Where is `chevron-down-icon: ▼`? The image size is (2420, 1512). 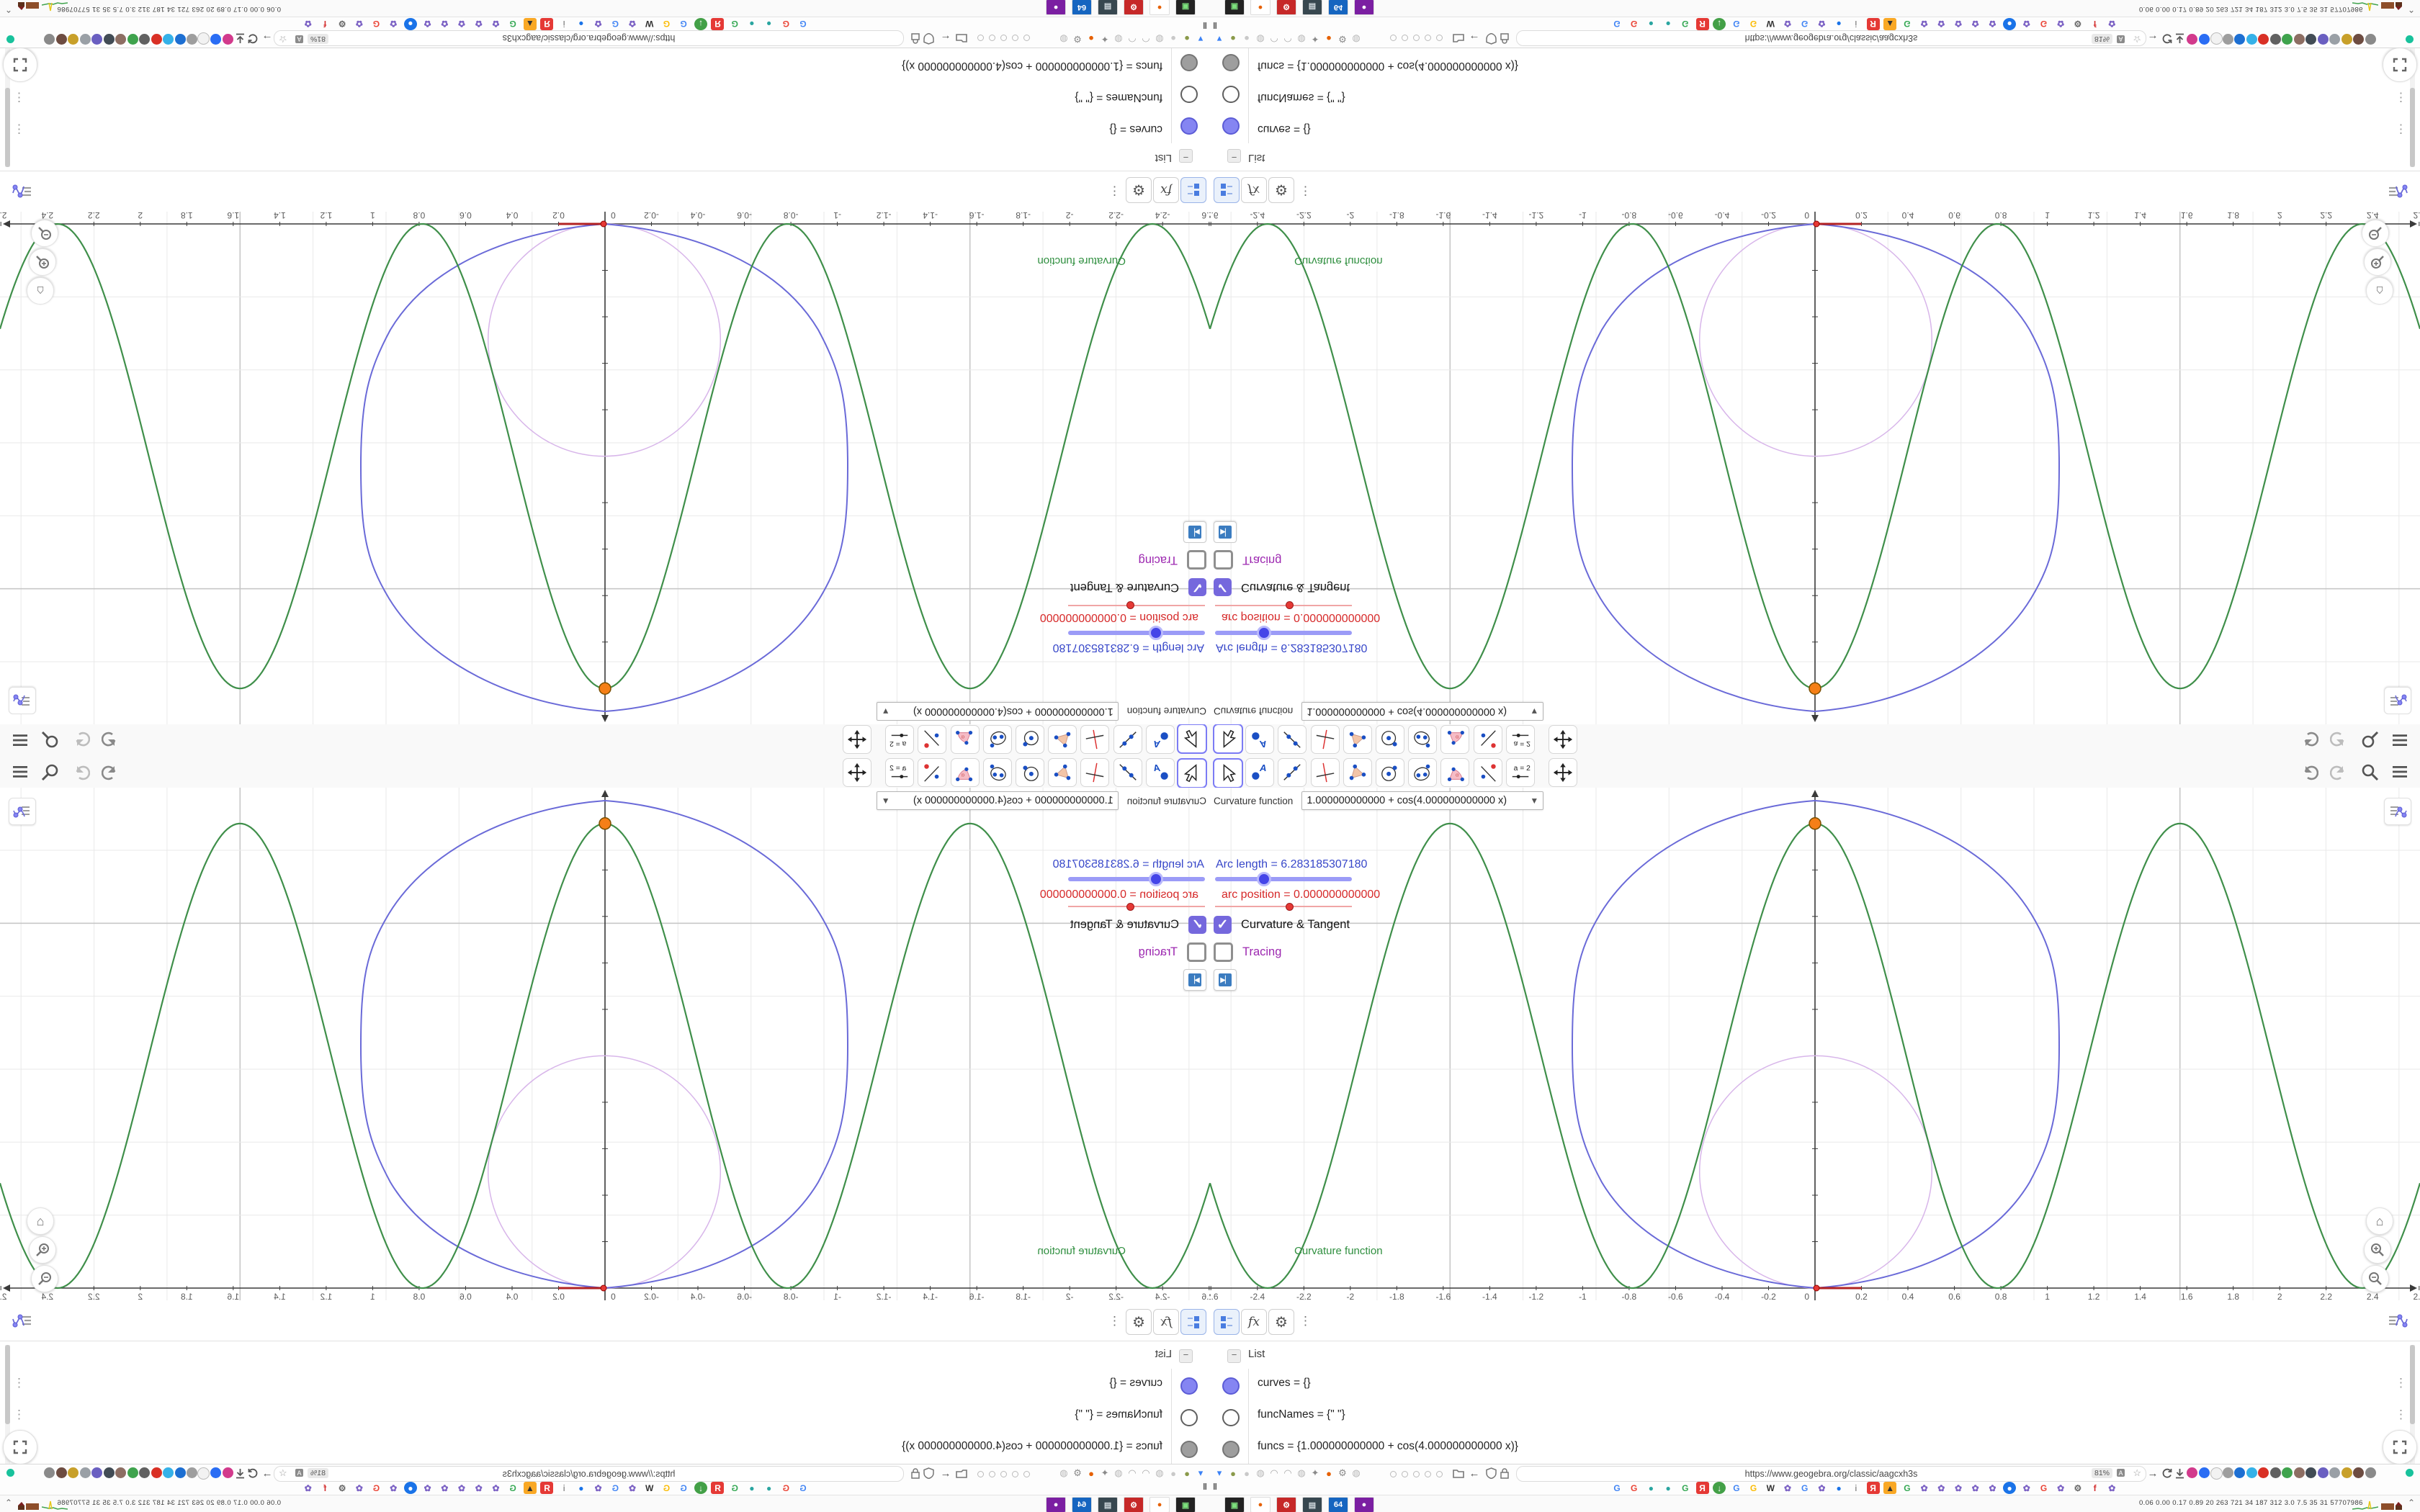 chevron-down-icon: ▼ is located at coordinates (886, 801).